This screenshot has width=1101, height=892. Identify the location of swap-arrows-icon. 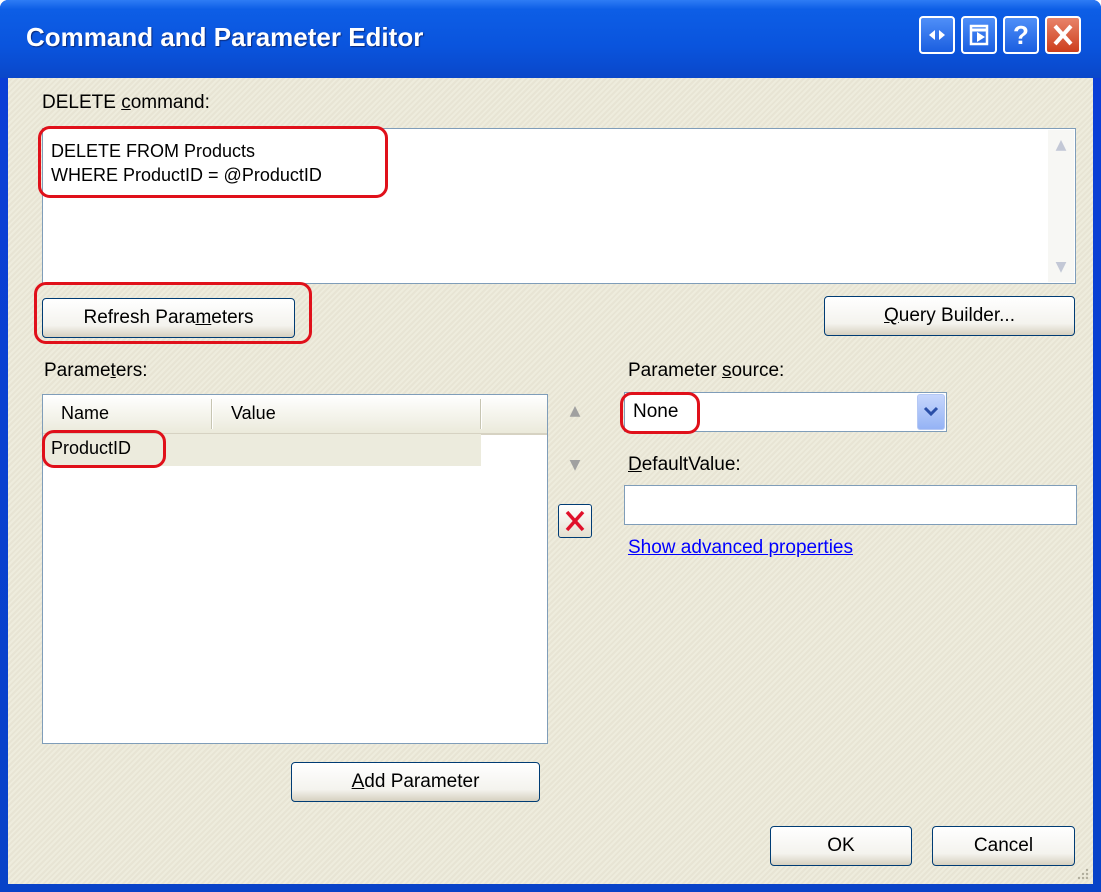
(937, 35).